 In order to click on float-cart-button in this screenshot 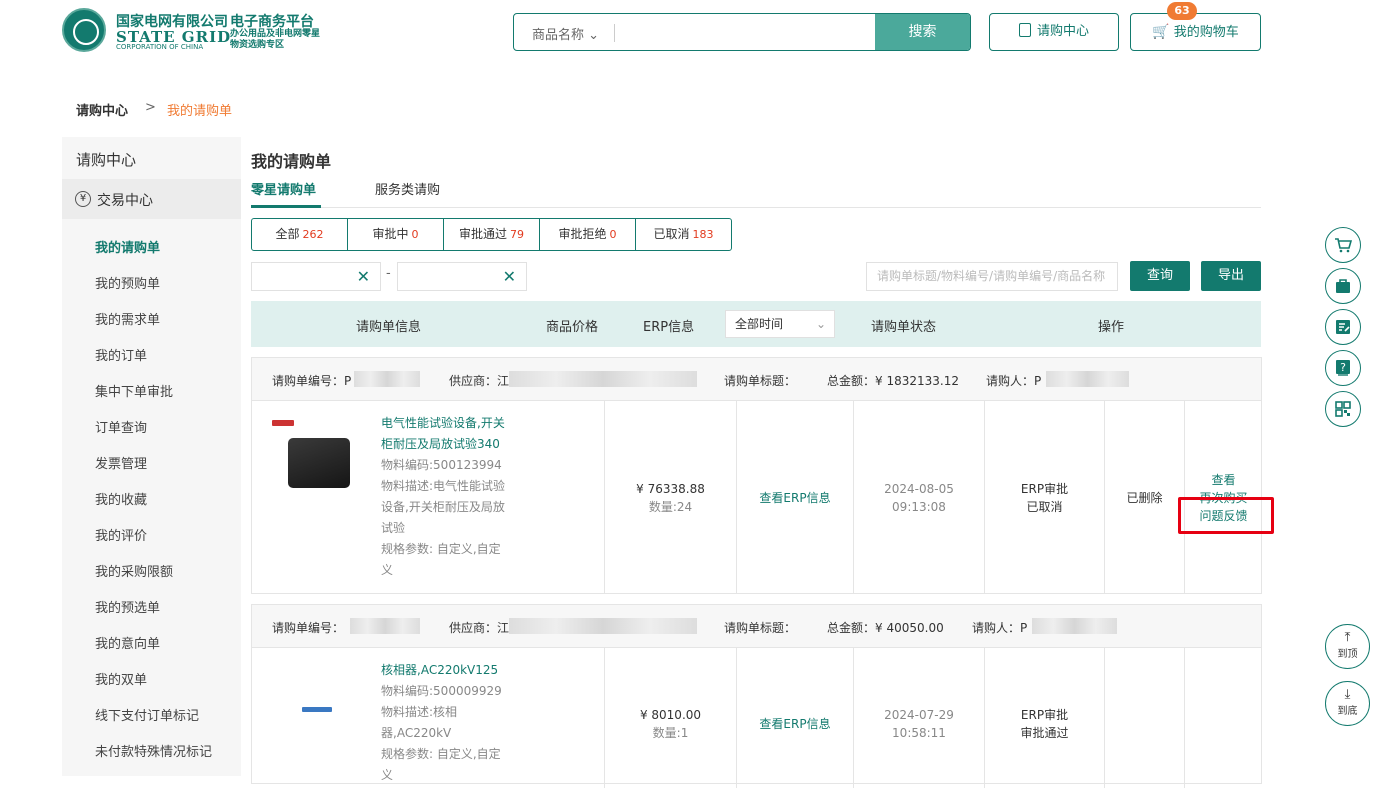, I will do `click(1343, 245)`.